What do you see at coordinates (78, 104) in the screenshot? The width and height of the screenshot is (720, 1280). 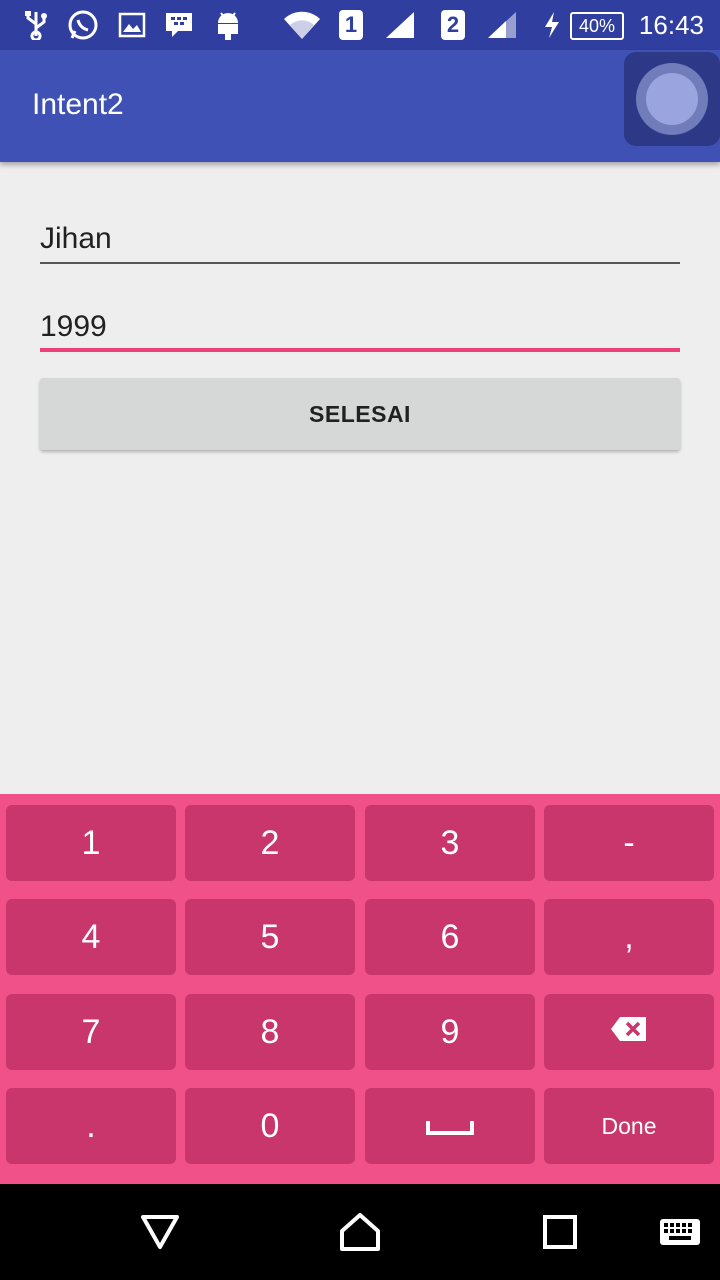 I see `app-title: Intent2` at bounding box center [78, 104].